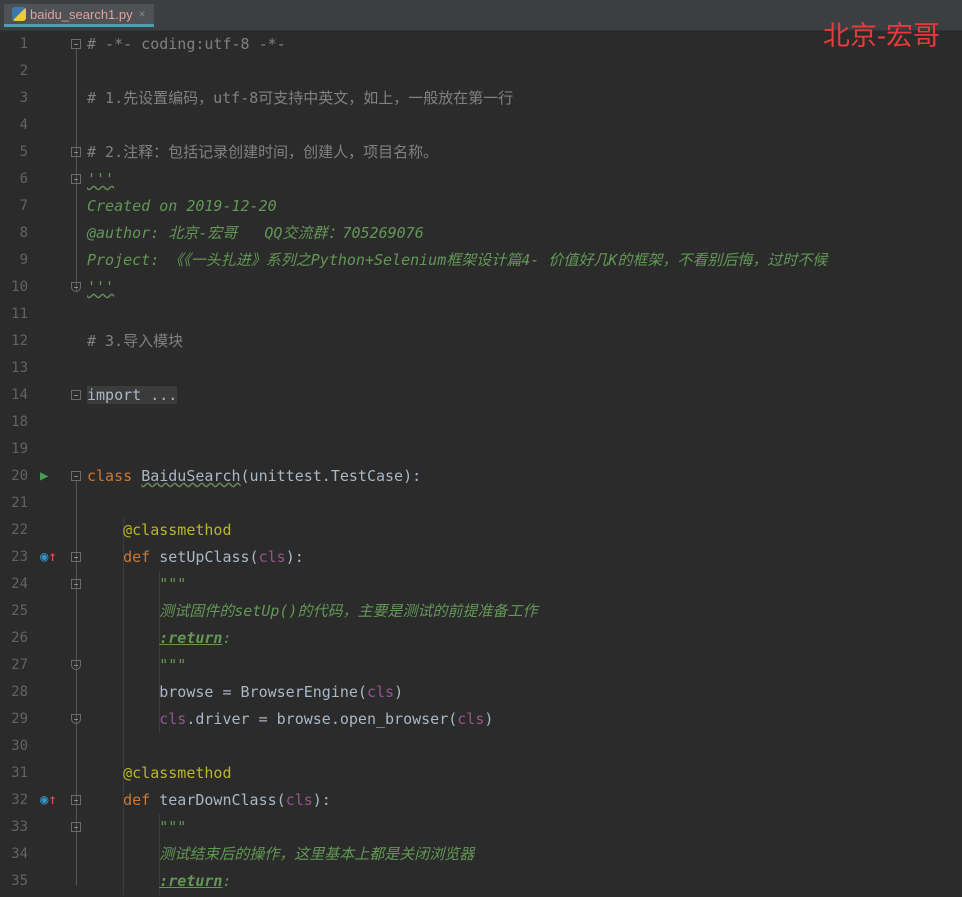 This screenshot has height=897, width=962. What do you see at coordinates (348, 611) in the screenshot?
I see `code-token: 测试固件的setUp()的代码，主要是测试的前提准备工作` at bounding box center [348, 611].